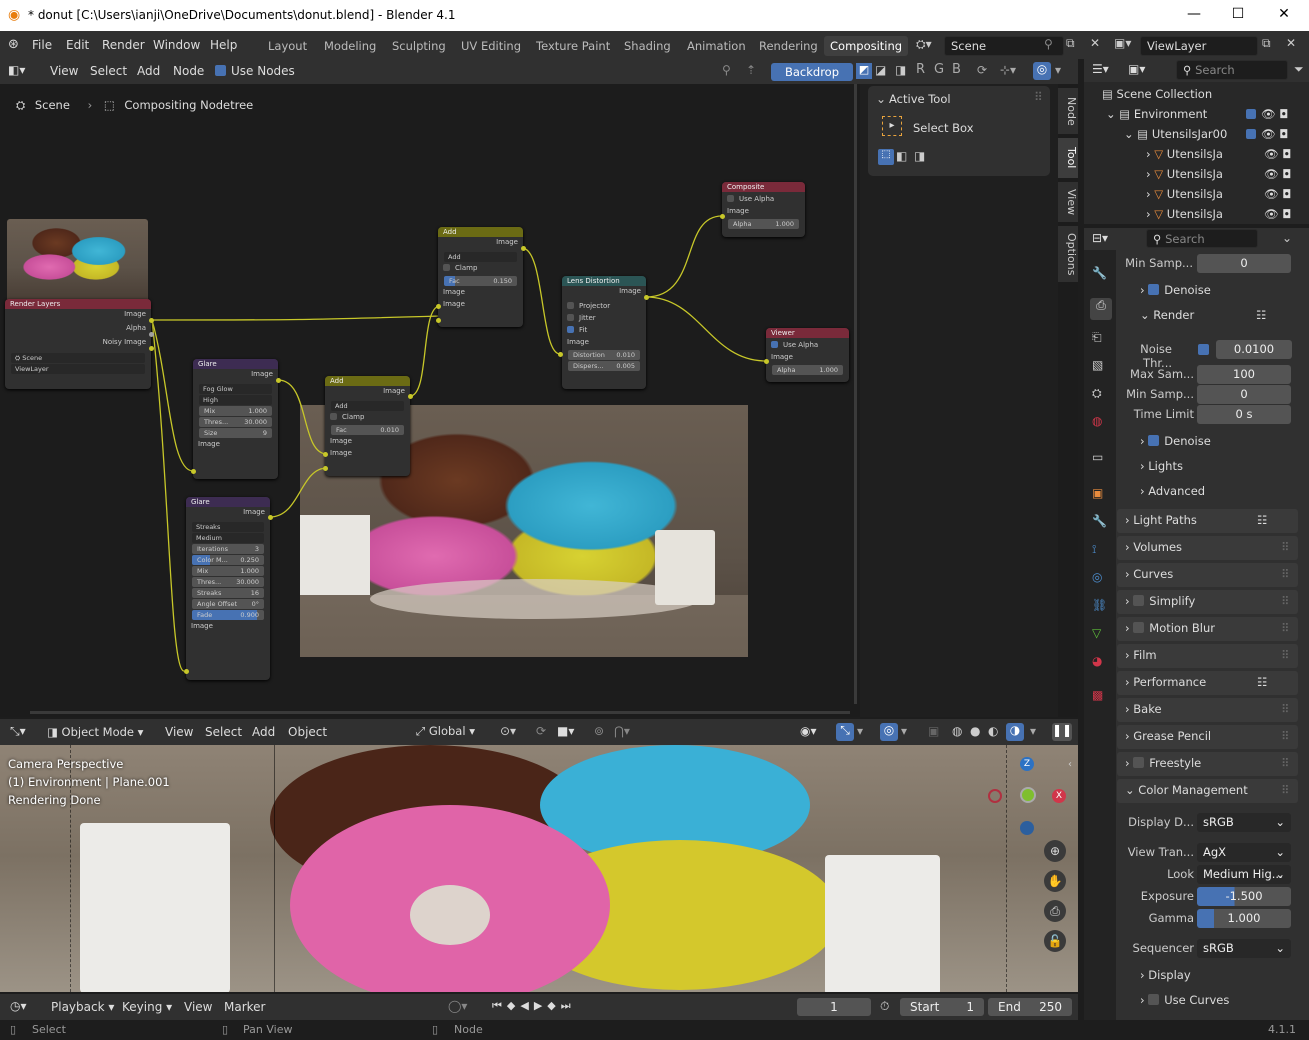  I want to click on snap-target-icon: ⊹▾, so click(1008, 70).